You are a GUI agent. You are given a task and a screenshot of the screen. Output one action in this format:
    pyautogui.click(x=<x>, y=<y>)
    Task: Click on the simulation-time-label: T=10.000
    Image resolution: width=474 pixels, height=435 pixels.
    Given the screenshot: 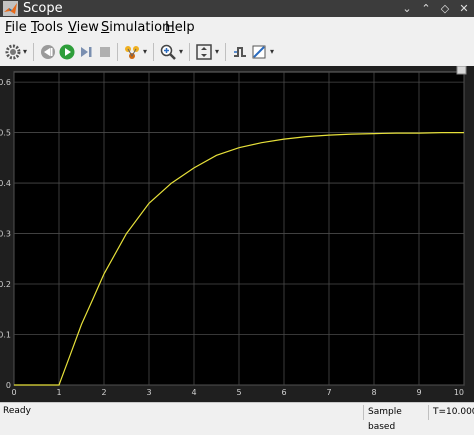 What is the action you would take?
    pyautogui.click(x=451, y=412)
    